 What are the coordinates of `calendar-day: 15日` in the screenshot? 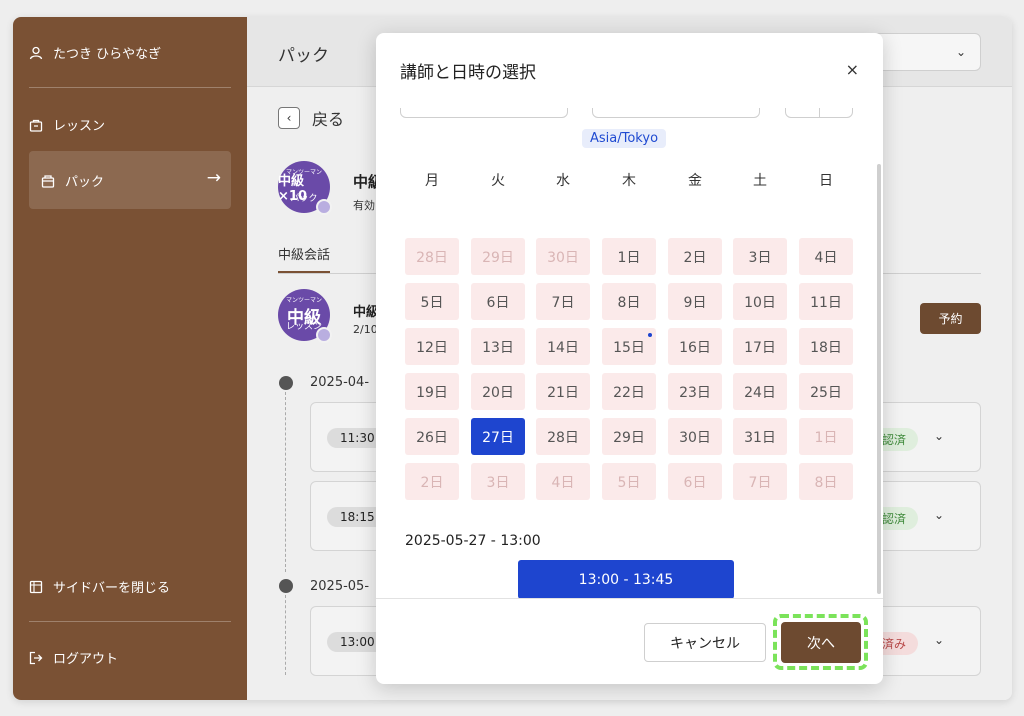 It's located at (629, 346).